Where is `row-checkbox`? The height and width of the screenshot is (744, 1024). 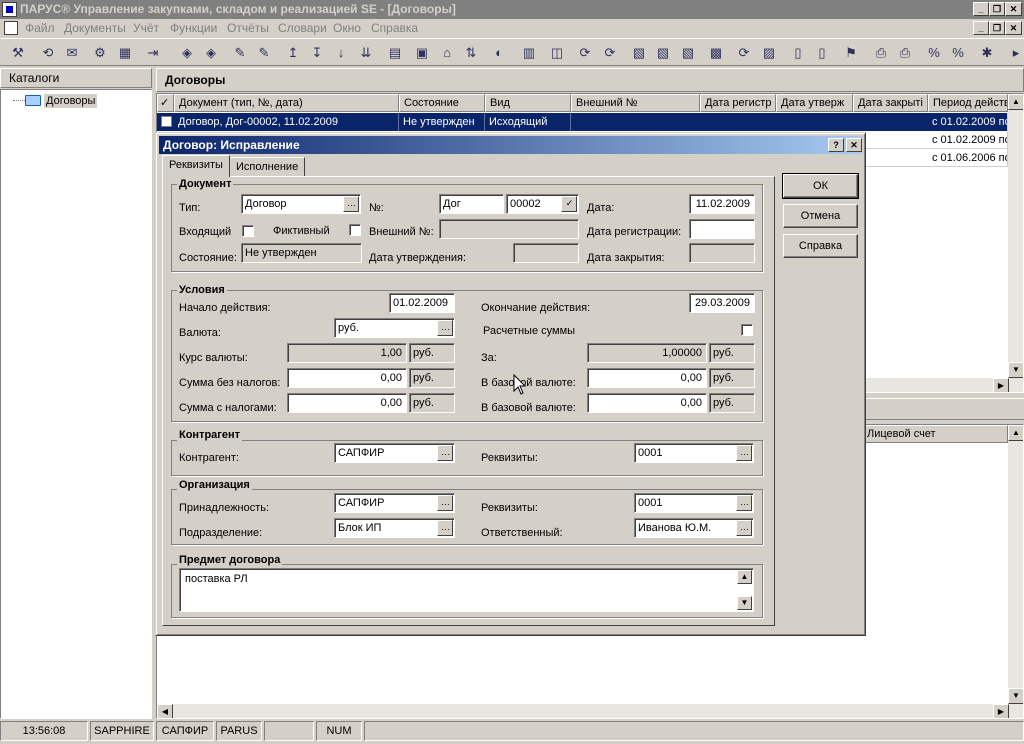 row-checkbox is located at coordinates (166, 121).